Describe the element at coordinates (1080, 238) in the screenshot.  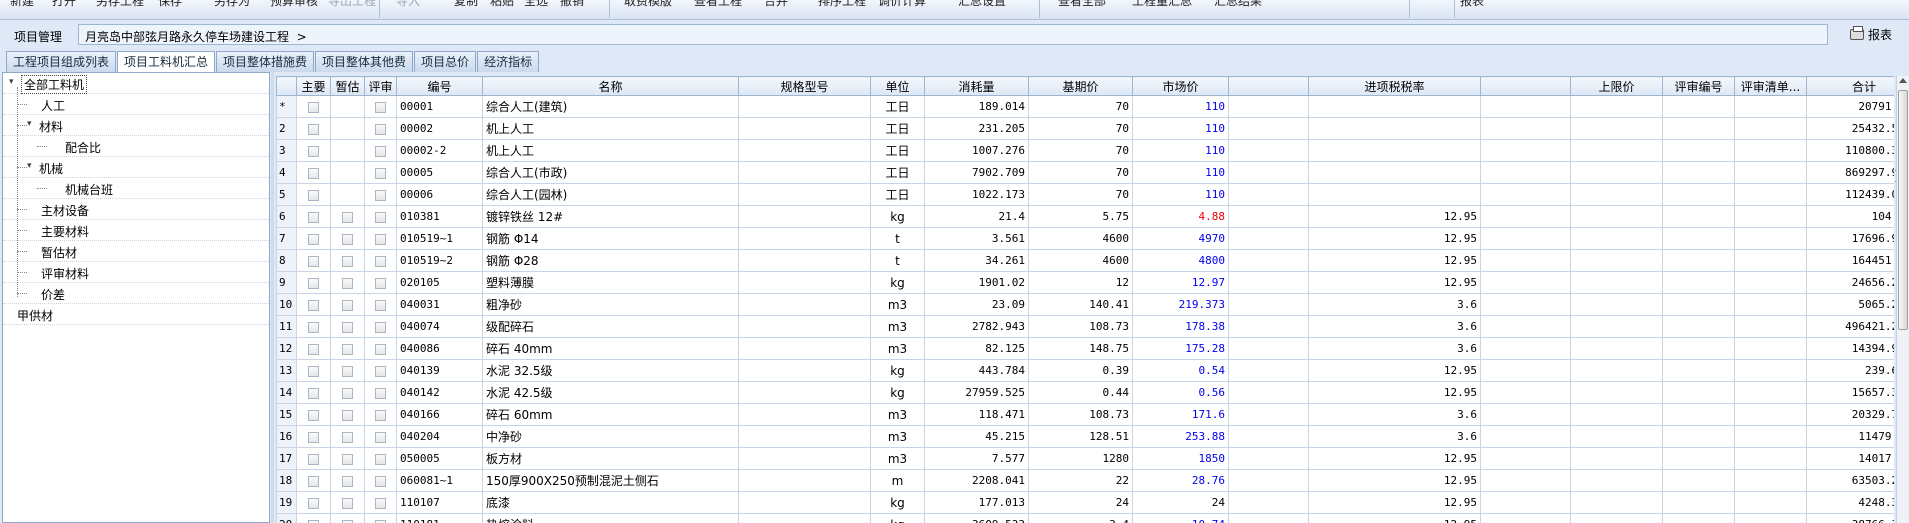
I see `base-price-cell: 4600` at that location.